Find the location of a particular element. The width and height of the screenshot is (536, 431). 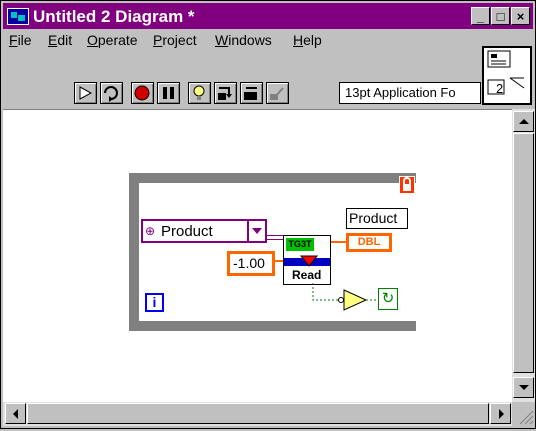

font-selector: 13pt Application Fo is located at coordinates (410, 93).